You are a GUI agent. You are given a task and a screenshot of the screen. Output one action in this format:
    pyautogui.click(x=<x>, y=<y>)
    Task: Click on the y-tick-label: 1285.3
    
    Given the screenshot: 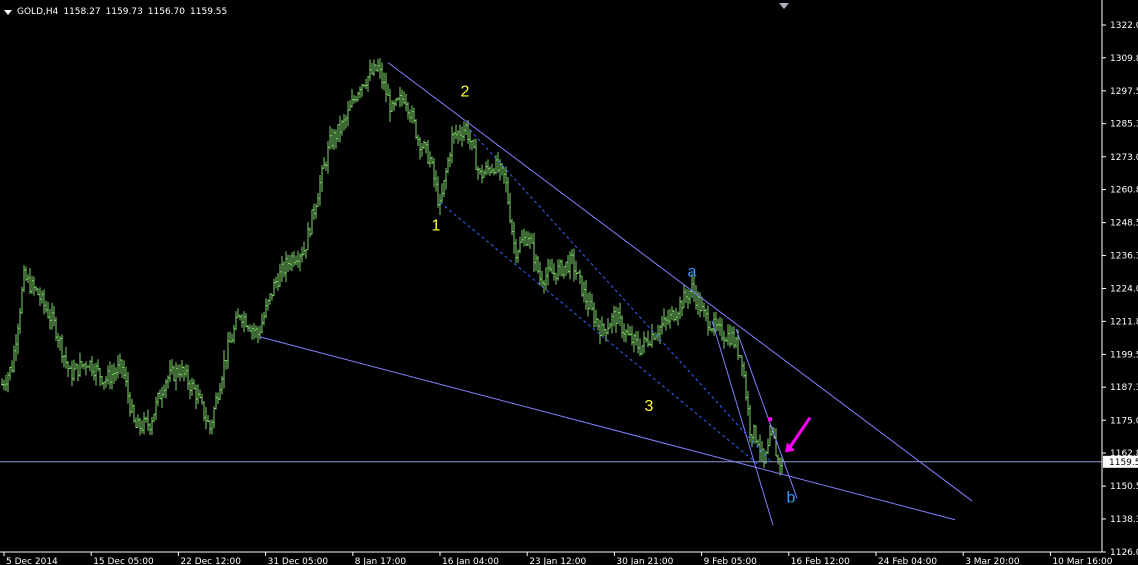 What is the action you would take?
    pyautogui.click(x=1124, y=125)
    